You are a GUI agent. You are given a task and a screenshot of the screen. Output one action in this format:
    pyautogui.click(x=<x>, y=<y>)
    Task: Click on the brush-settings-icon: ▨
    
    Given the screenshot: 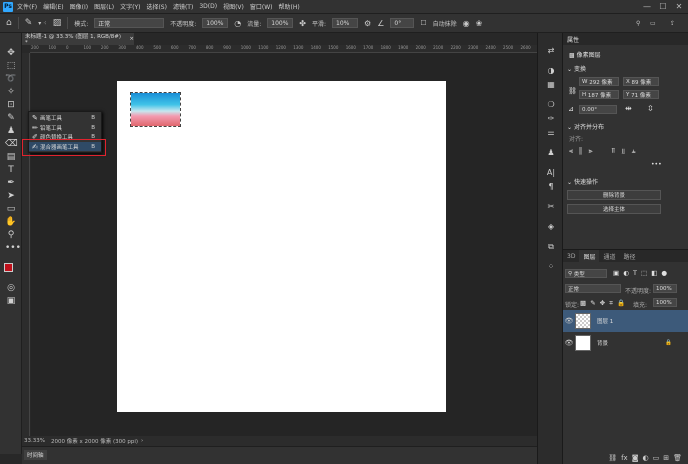 What is the action you would take?
    pyautogui.click(x=57, y=23)
    